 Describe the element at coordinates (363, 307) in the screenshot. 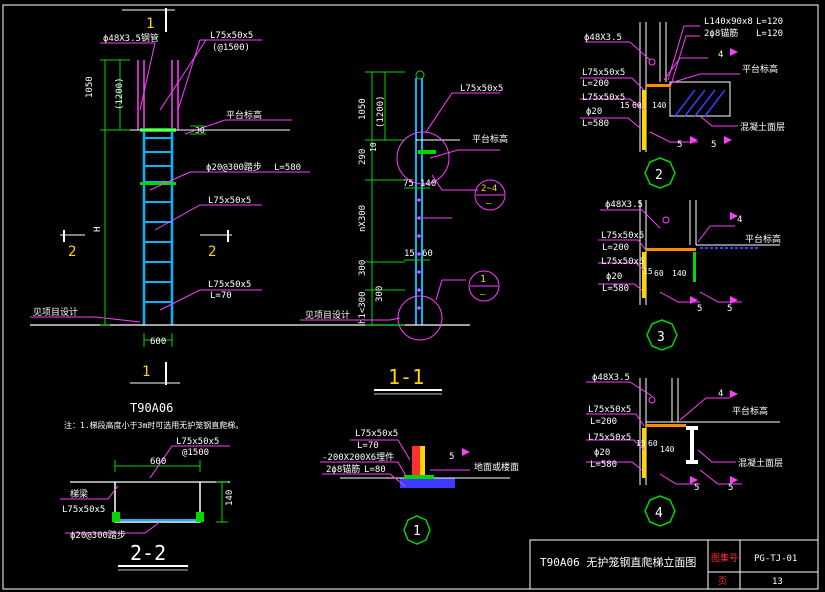

I see `sec-dim-h1: h1<300` at that location.